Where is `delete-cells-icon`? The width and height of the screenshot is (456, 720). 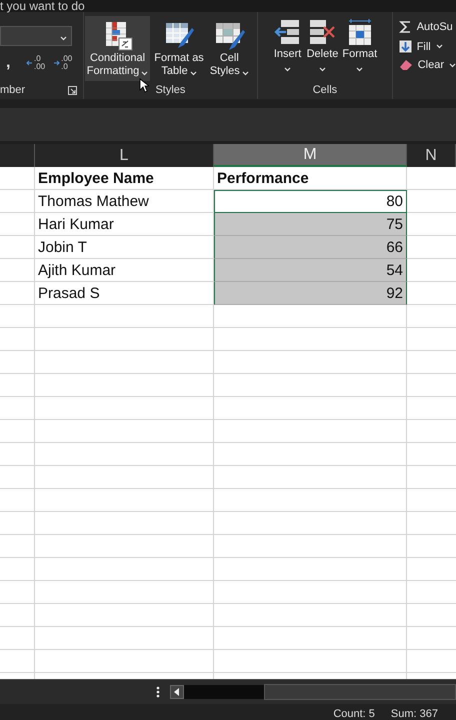
delete-cells-icon is located at coordinates (322, 32).